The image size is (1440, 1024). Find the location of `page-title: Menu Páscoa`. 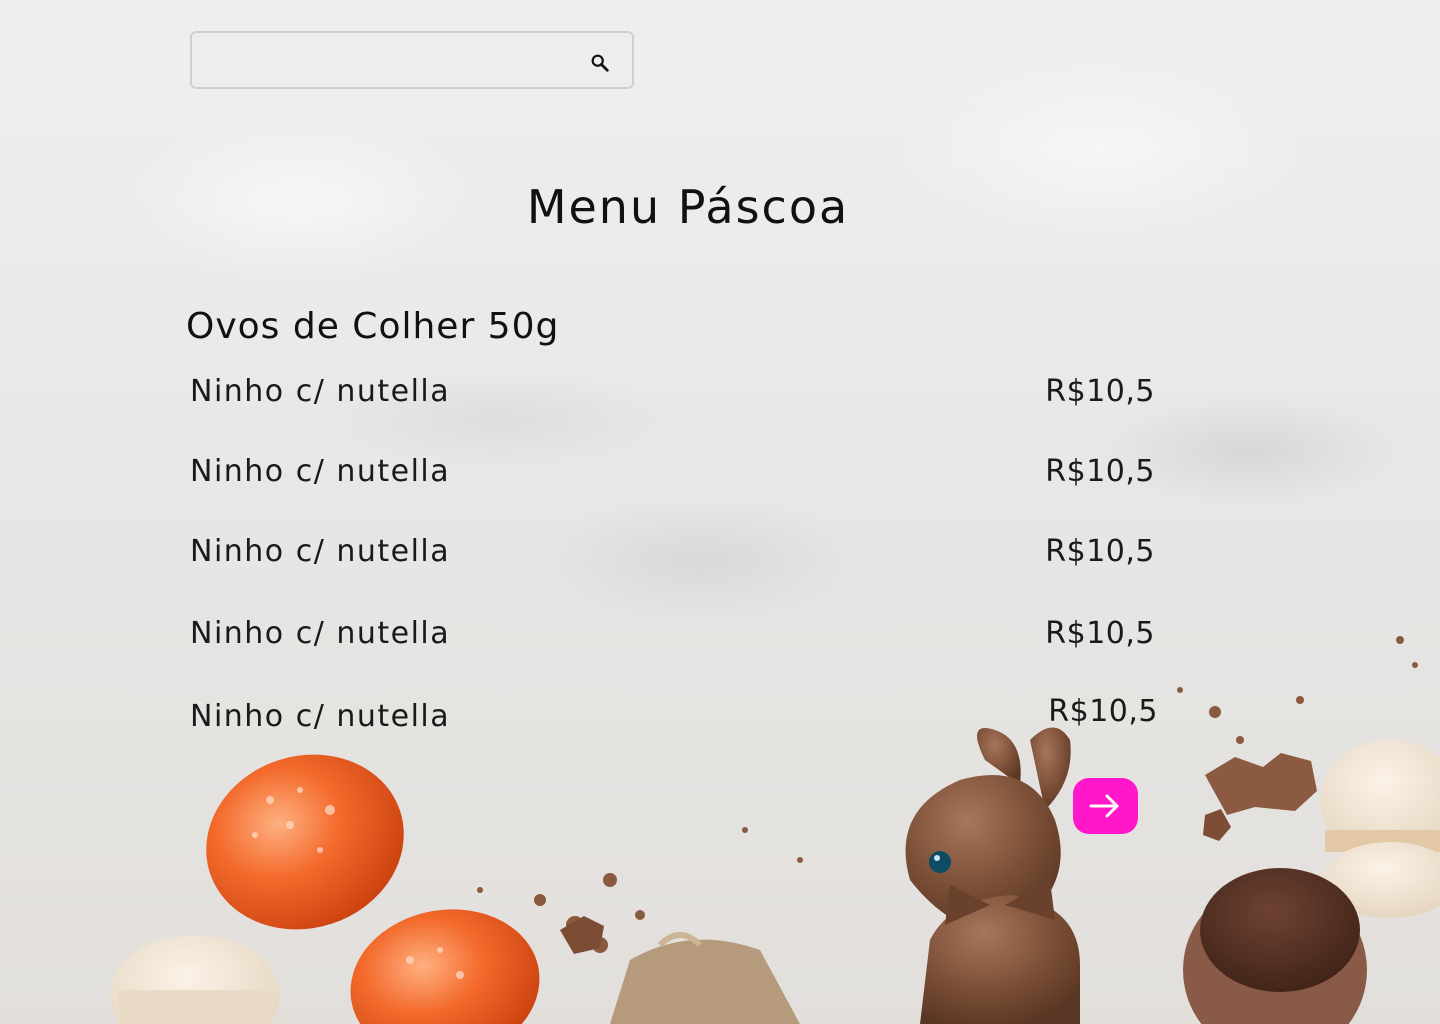

page-title: Menu Páscoa is located at coordinates (688, 207).